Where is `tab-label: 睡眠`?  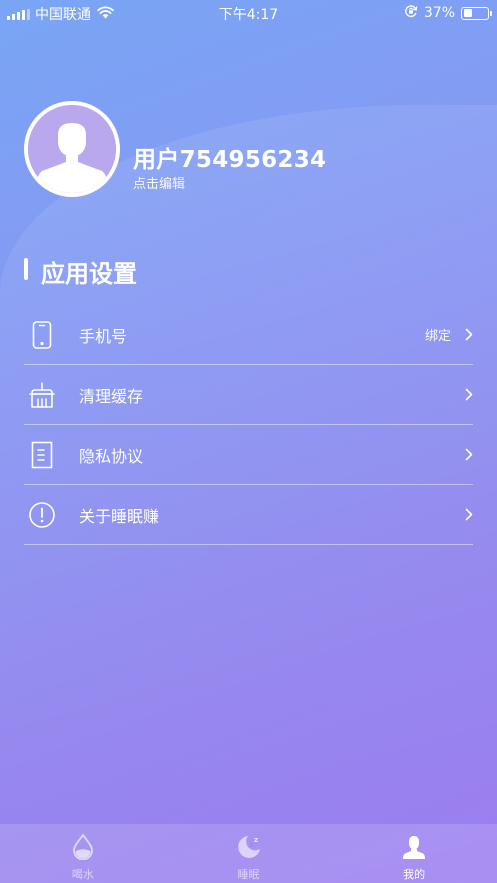 tab-label: 睡眠 is located at coordinates (248, 874).